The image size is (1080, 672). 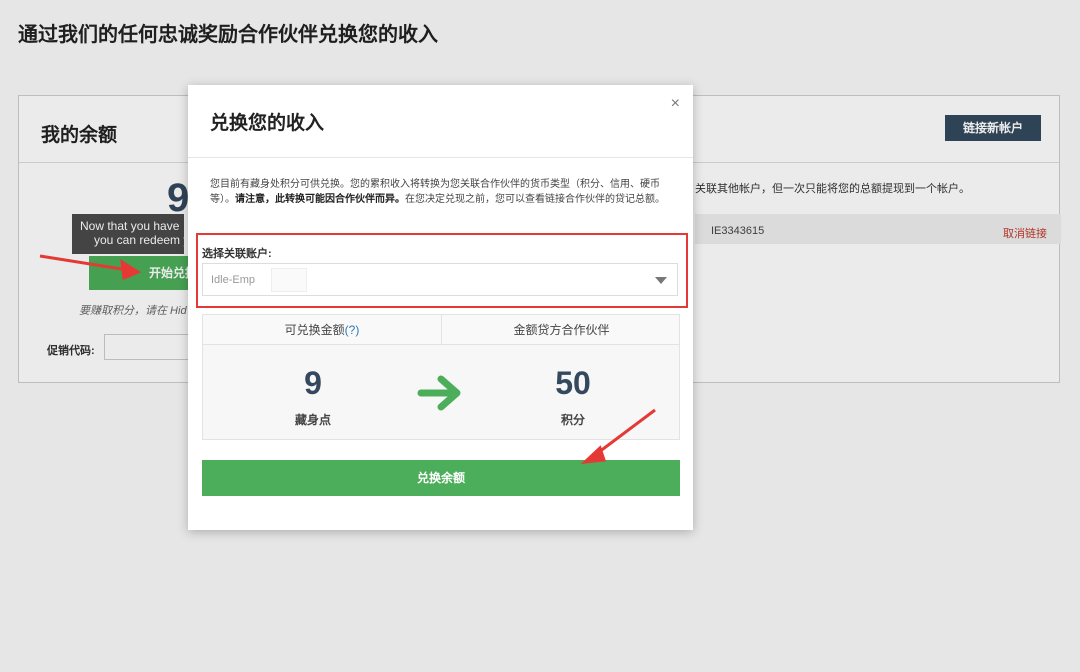 I want to click on chevron-down-icon, so click(x=661, y=280).